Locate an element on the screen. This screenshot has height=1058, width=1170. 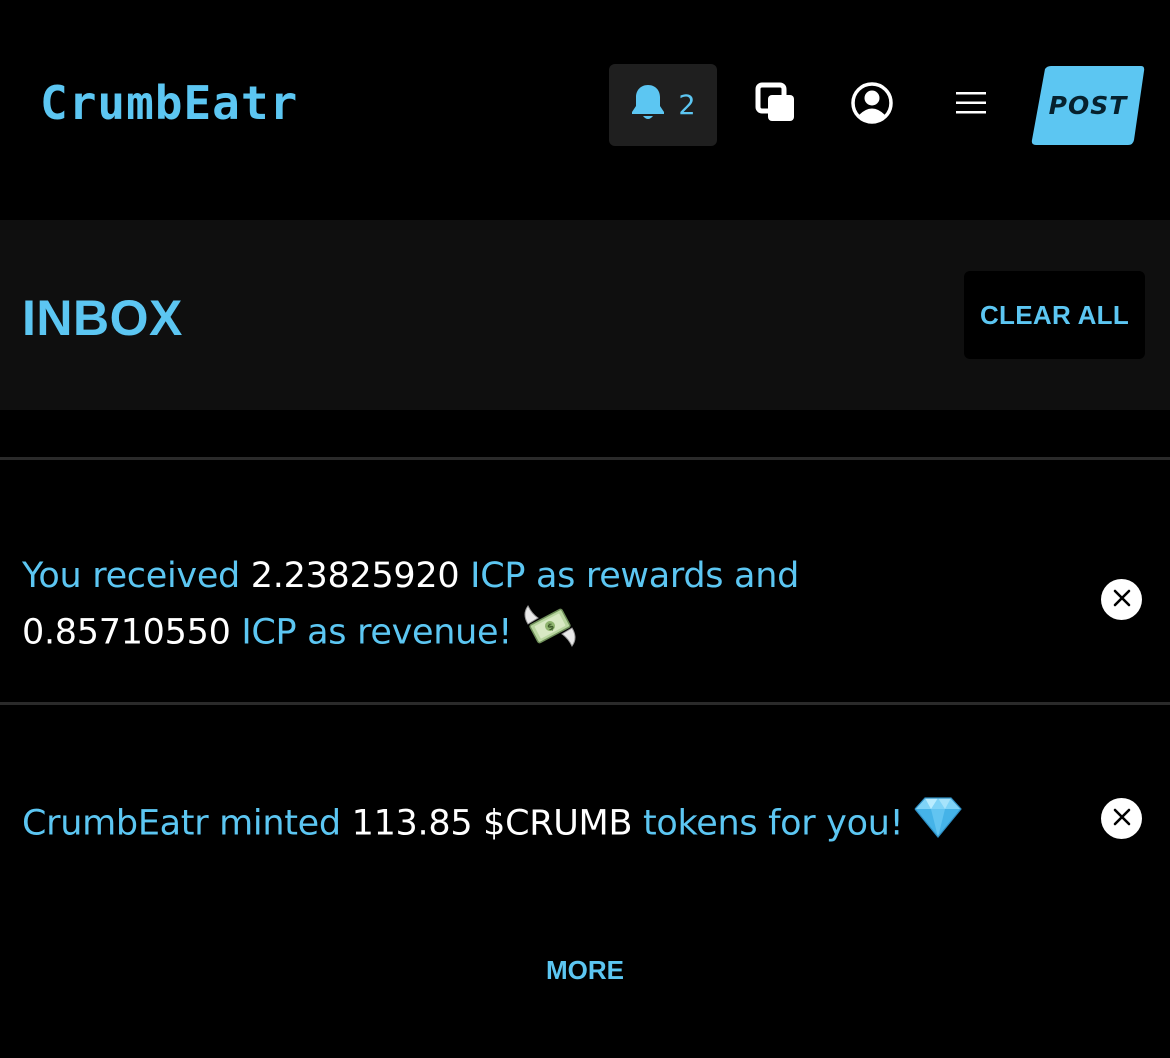
gem-icon is located at coordinates (938, 824).